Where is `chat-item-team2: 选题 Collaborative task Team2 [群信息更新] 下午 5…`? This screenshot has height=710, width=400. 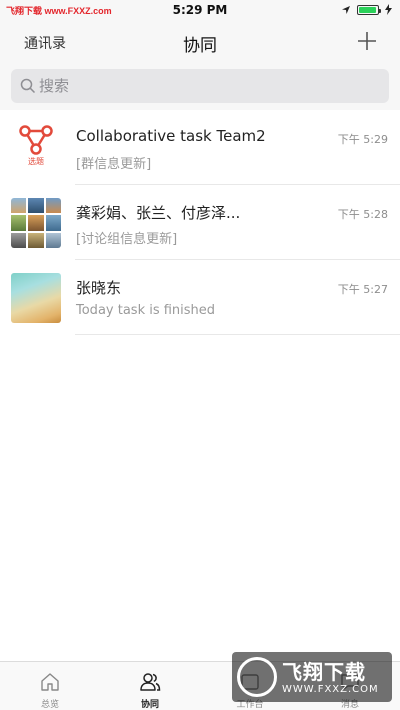 chat-item-team2: 选题 Collaborative task Team2 [群信息更新] 下午 5… is located at coordinates (200, 147).